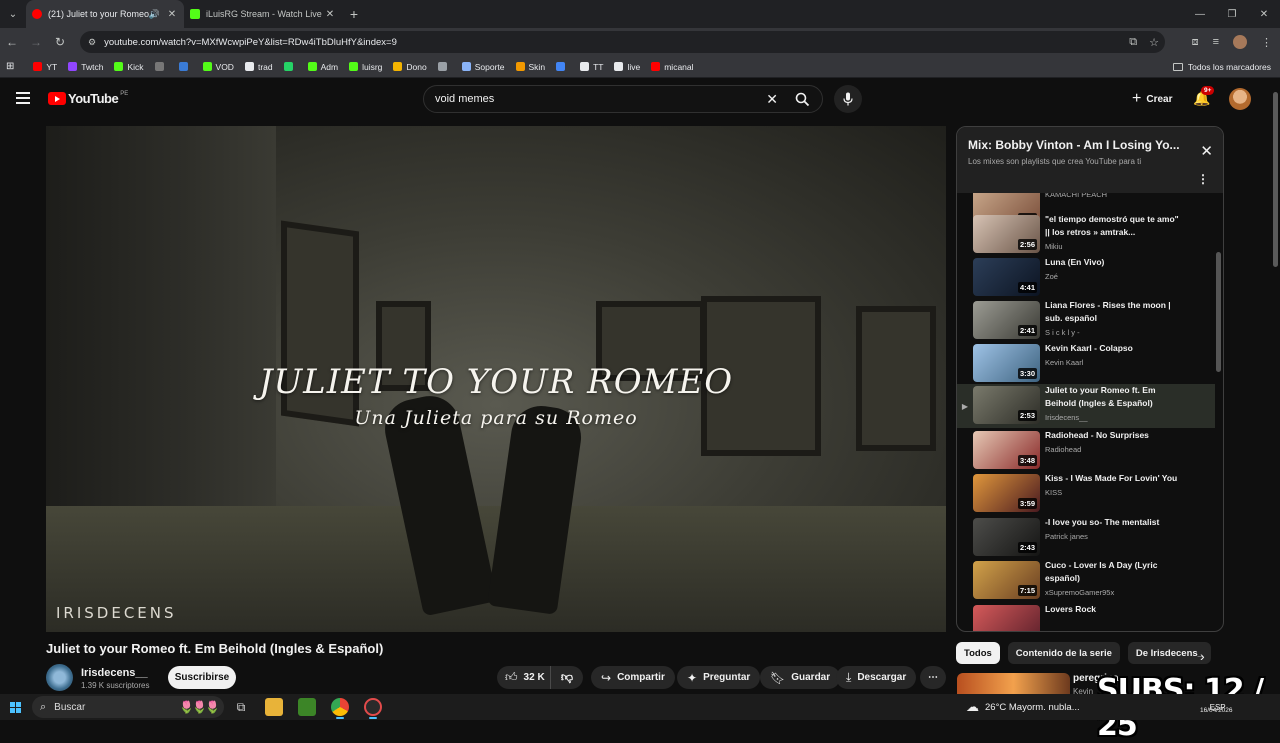 This screenshot has height=743, width=1280. What do you see at coordinates (1203, 179) in the screenshot?
I see `playlist-menu-icon: ⋮` at bounding box center [1203, 179].